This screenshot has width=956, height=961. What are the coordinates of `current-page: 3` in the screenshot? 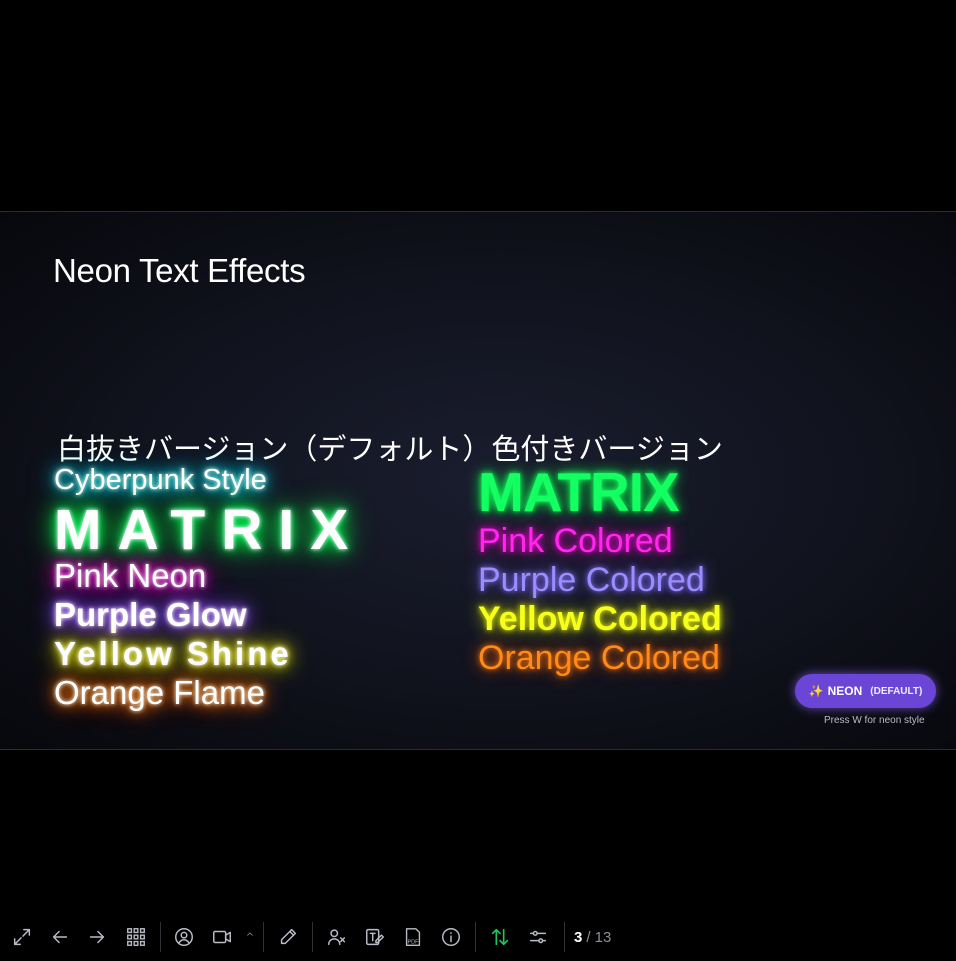 It's located at (578, 937).